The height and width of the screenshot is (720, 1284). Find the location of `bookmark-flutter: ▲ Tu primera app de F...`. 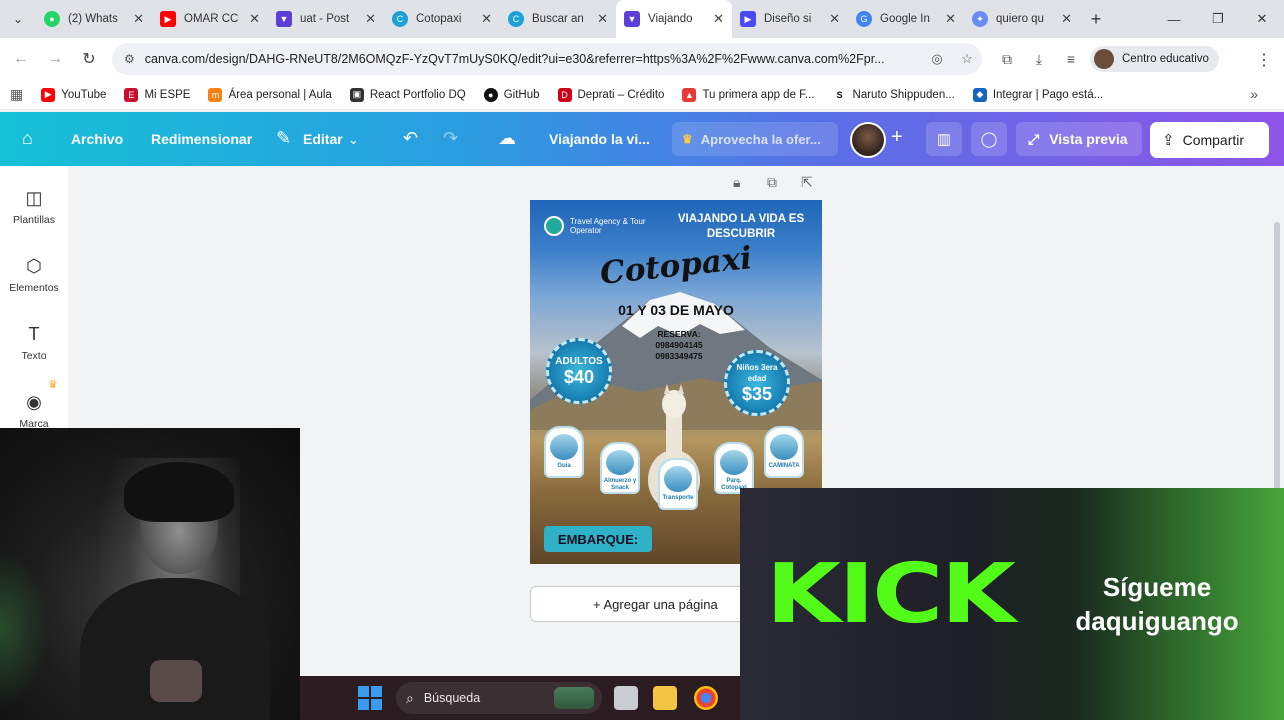

bookmark-flutter: ▲ Tu primera app de F... is located at coordinates (748, 94).